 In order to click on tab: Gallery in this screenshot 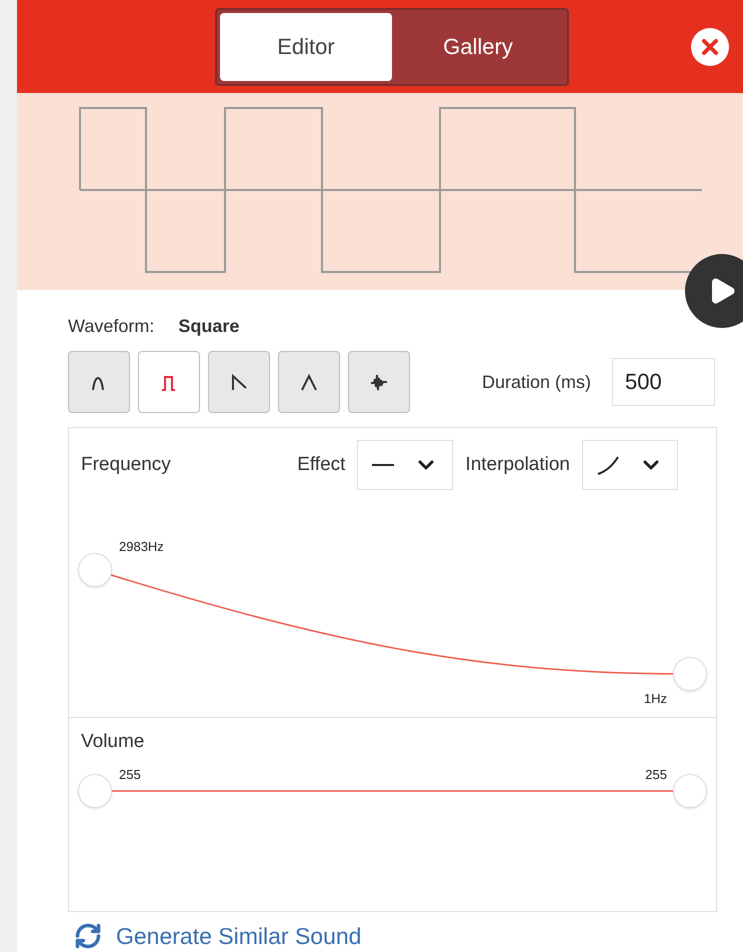, I will do `click(478, 46)`.